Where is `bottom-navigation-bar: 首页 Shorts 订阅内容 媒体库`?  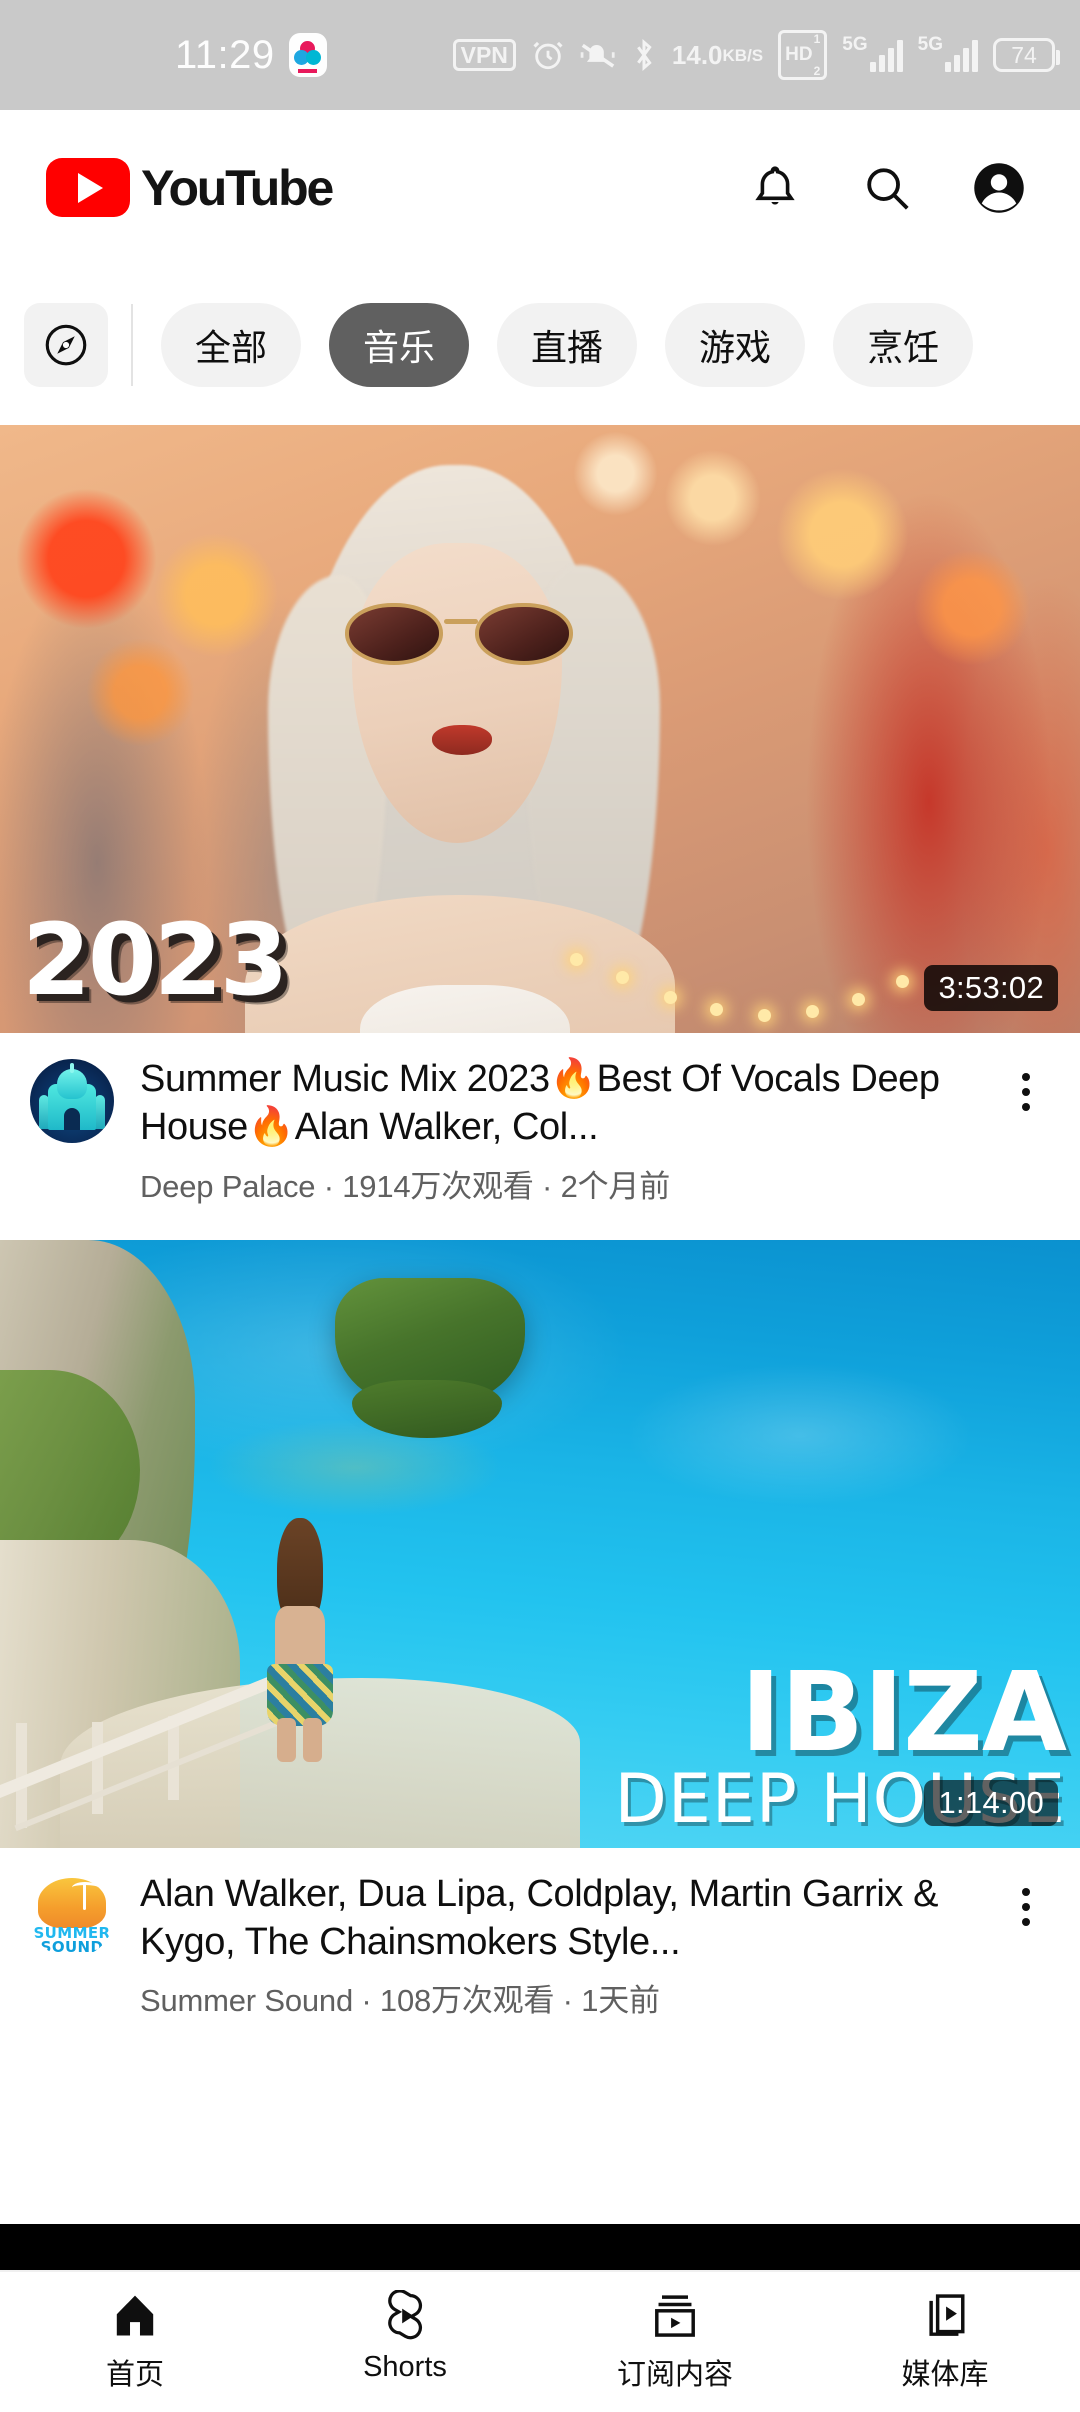
bottom-navigation-bar: 首页 Shorts 订阅内容 媒体库 is located at coordinates (540, 2341).